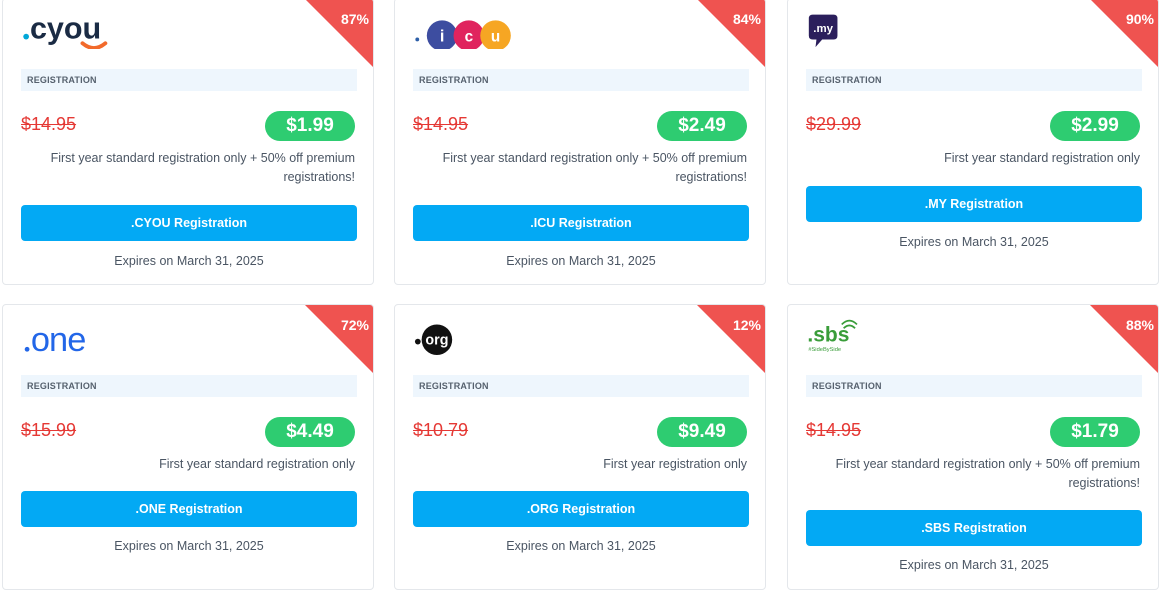 The height and width of the screenshot is (593, 1164). Describe the element at coordinates (58, 338) in the screenshot. I see `svg-text: one` at that location.